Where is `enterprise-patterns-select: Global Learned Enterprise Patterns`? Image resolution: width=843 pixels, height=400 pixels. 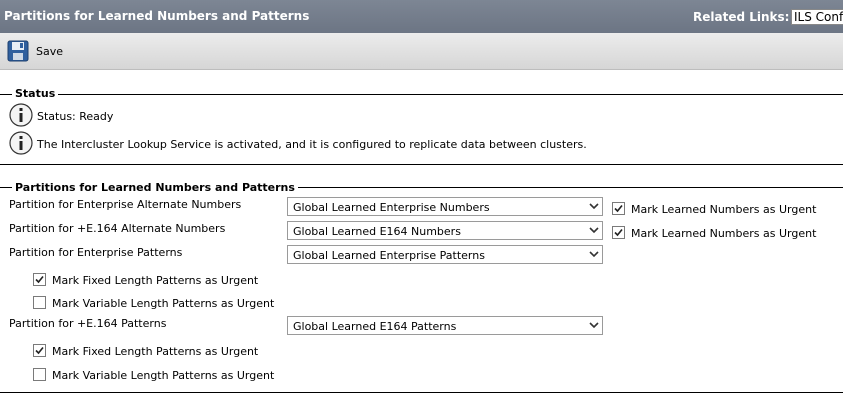
enterprise-patterns-select: Global Learned Enterprise Patterns is located at coordinates (445, 254).